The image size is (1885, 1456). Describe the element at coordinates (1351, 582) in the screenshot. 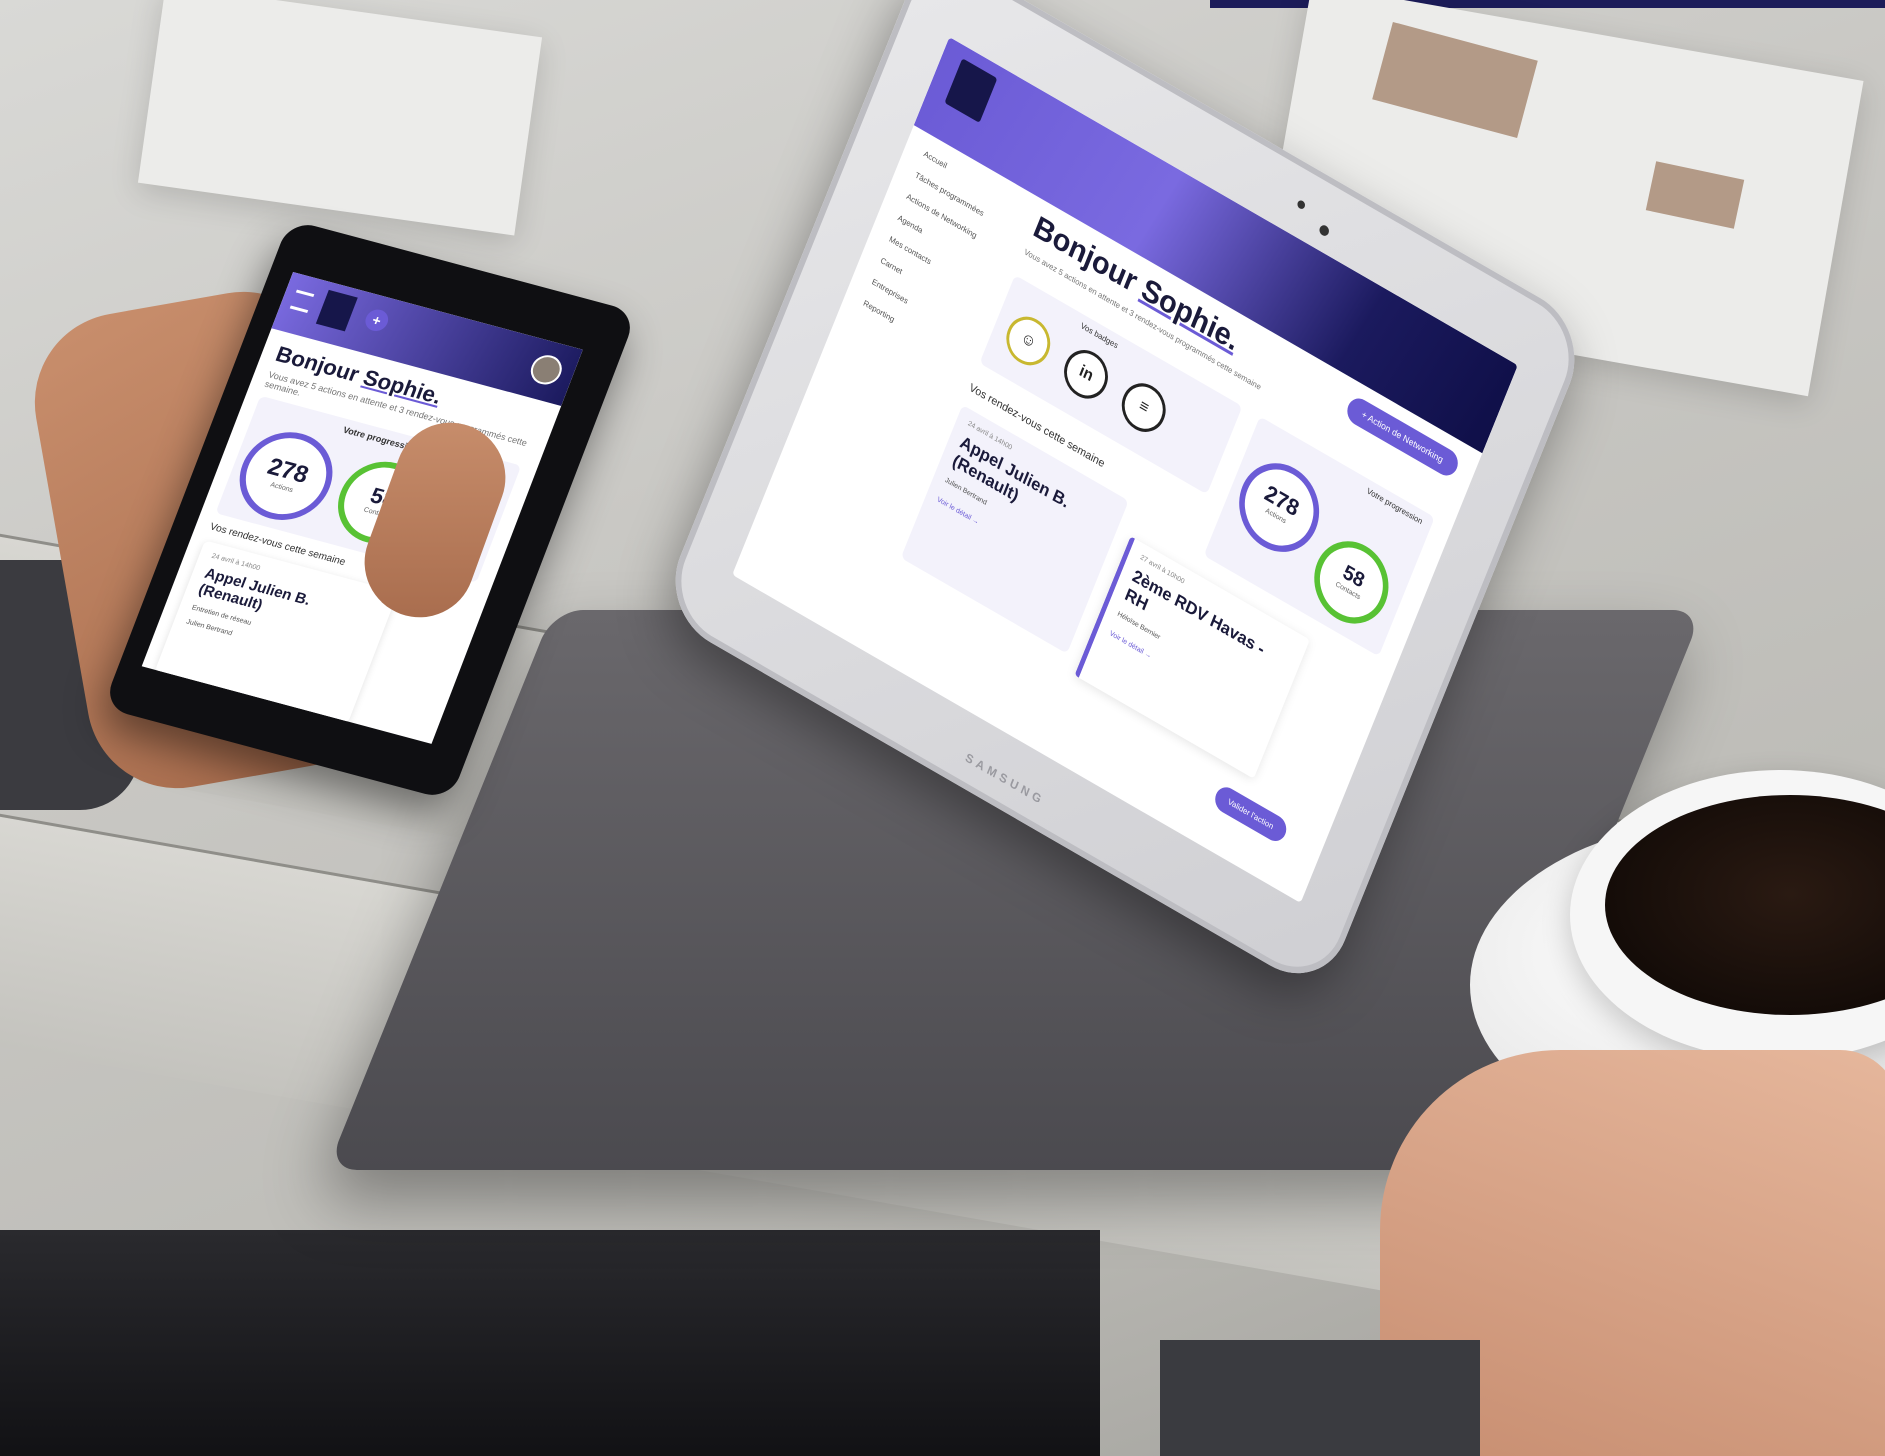

I see `contacts-ring: 58 Contacts` at that location.